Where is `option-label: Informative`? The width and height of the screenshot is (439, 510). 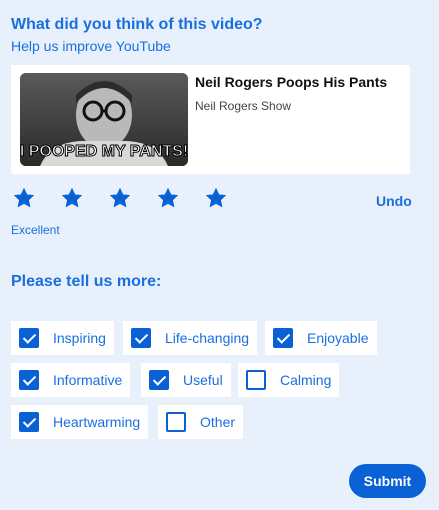
option-label: Informative is located at coordinates (88, 380).